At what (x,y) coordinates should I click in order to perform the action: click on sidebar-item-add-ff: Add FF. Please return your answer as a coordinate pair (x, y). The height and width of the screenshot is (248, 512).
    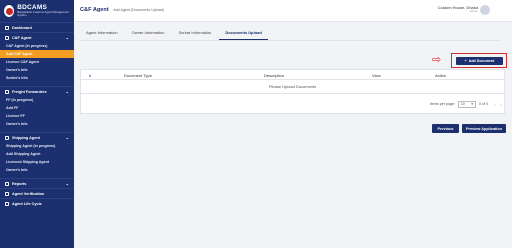
    Looking at the image, I should click on (37, 108).